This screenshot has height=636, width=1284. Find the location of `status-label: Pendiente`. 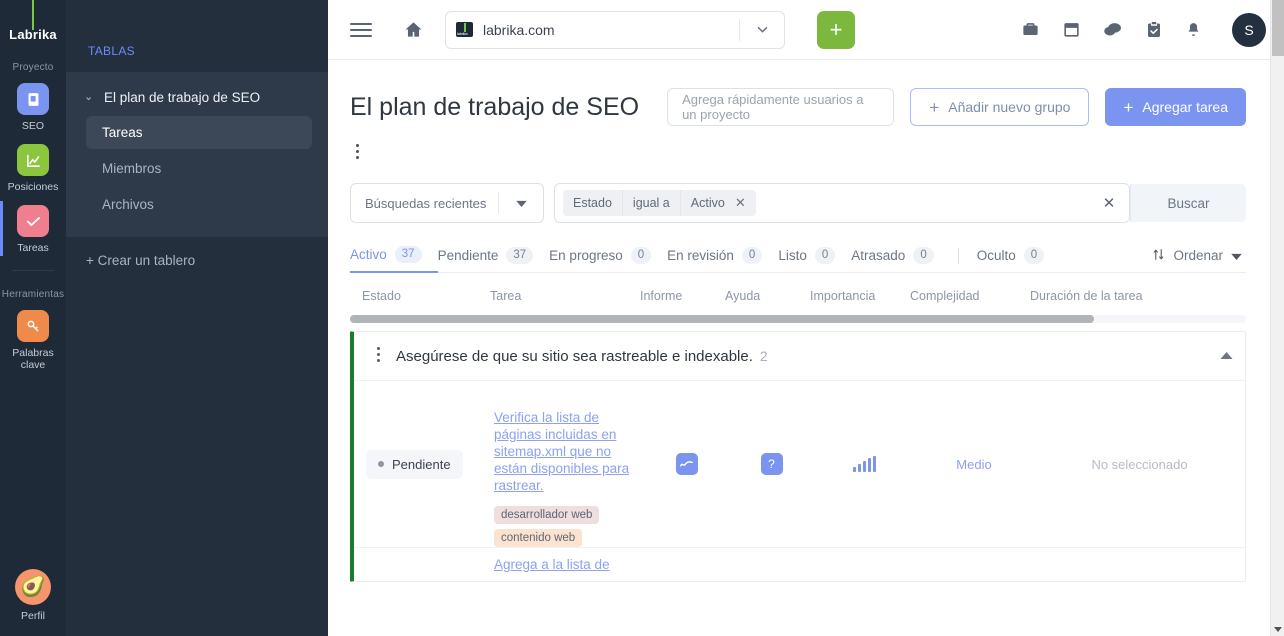

status-label: Pendiente is located at coordinates (421, 464).